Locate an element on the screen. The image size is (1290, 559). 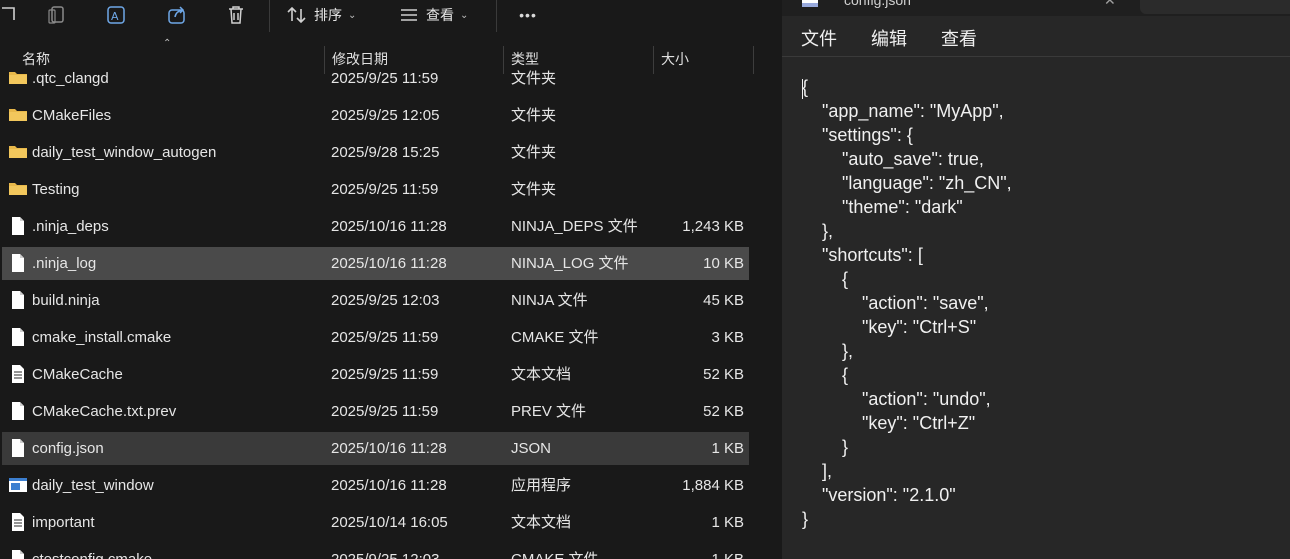
file-size: 3 KB is located at coordinates (727, 337).